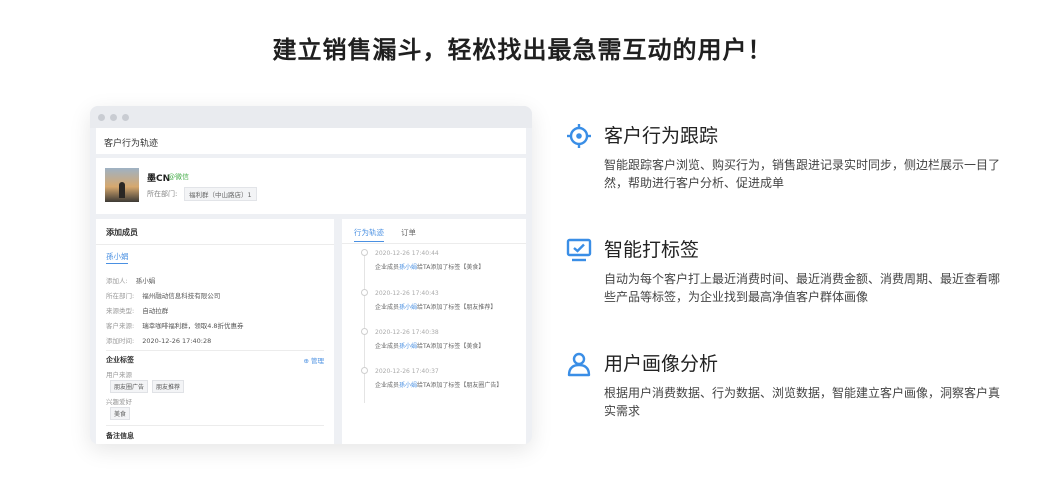 Image resolution: width=1045 pixels, height=491 pixels. I want to click on timeline-time: 2020-12-26 17:40:37, so click(407, 371).